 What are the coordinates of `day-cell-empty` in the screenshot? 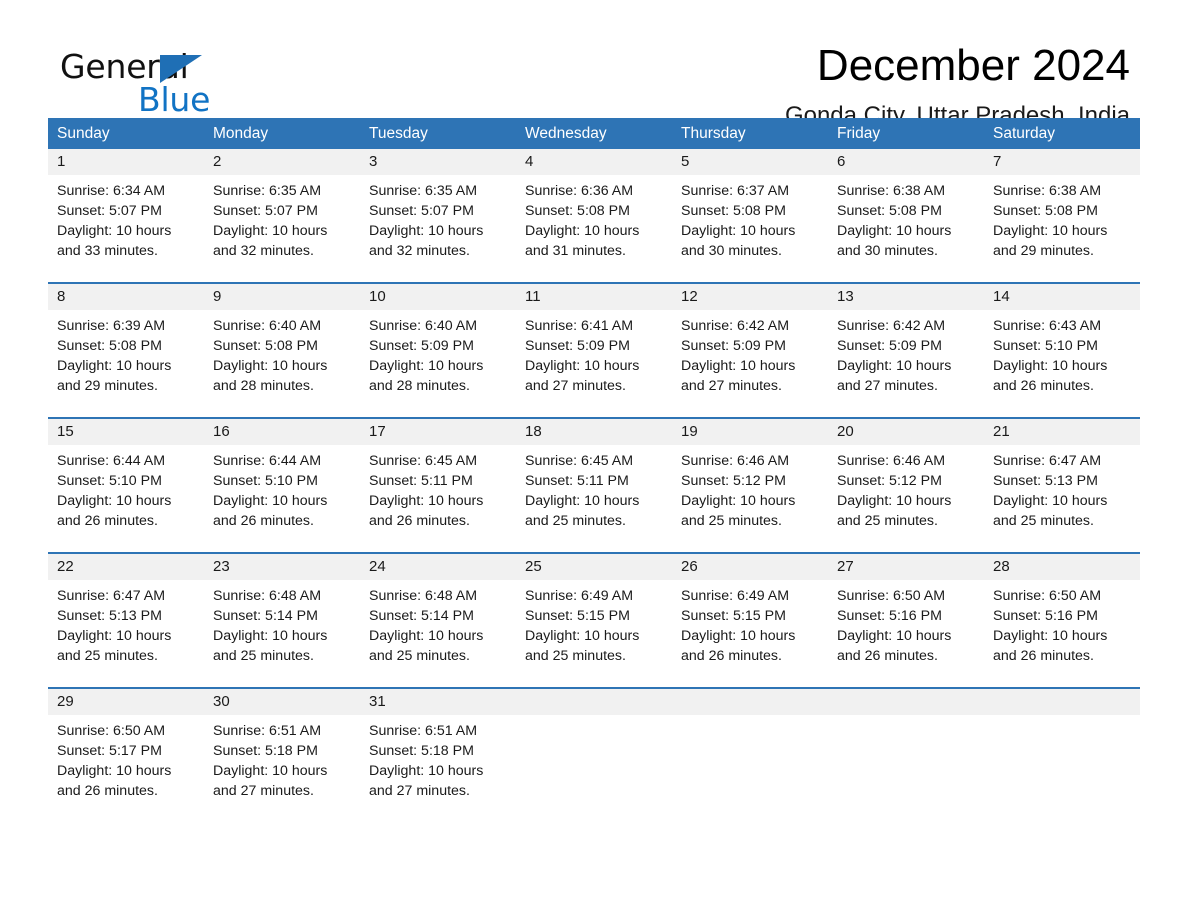 It's located at (594, 767).